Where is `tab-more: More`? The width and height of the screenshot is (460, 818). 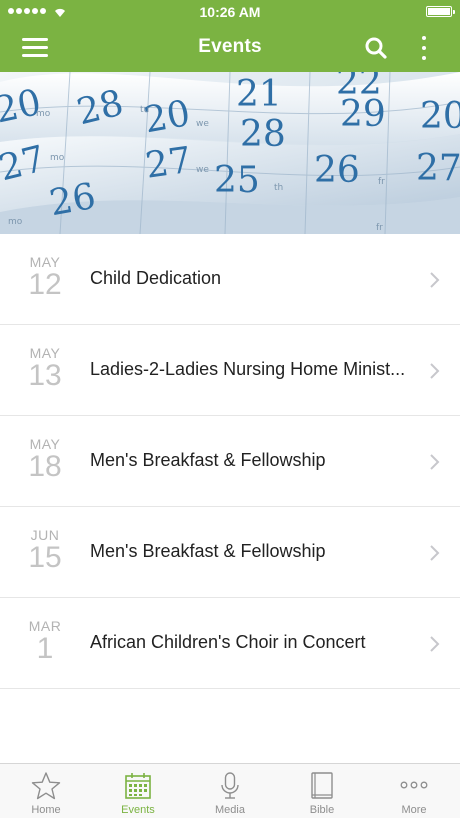
tab-more: More is located at coordinates (414, 791).